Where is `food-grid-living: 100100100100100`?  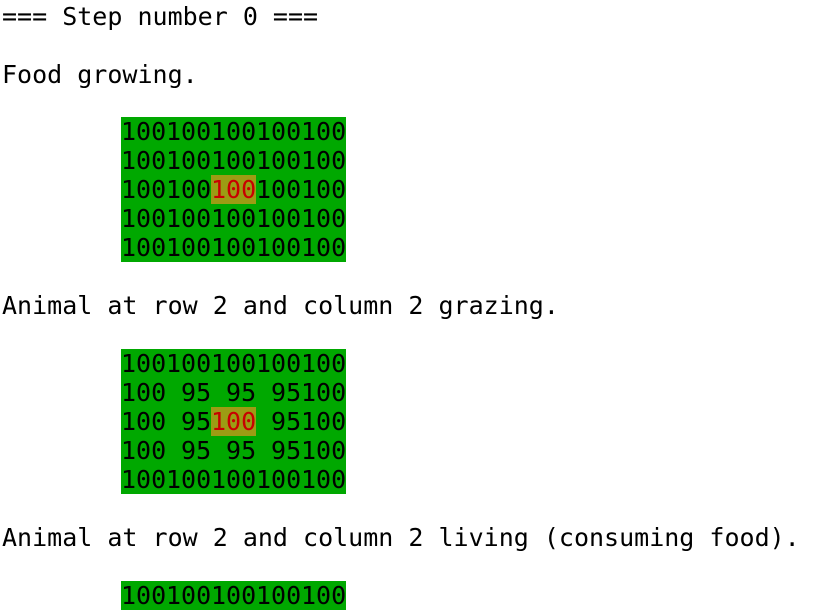 food-grid-living: 100100100100100 is located at coordinates (233, 595).